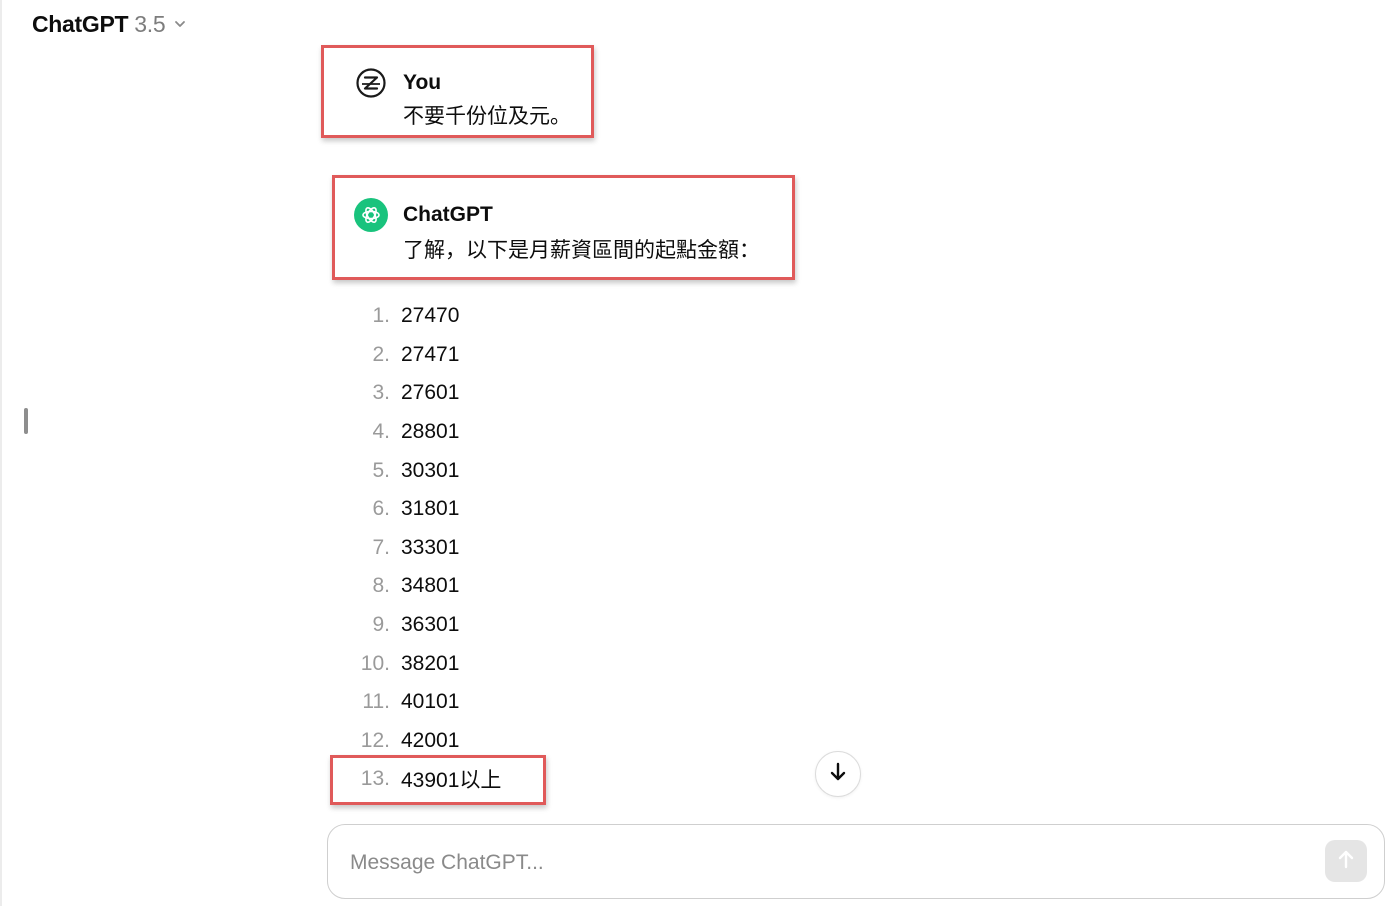 This screenshot has height=906, width=1400. Describe the element at coordinates (430, 393) in the screenshot. I see `list-item-value: 27601` at that location.